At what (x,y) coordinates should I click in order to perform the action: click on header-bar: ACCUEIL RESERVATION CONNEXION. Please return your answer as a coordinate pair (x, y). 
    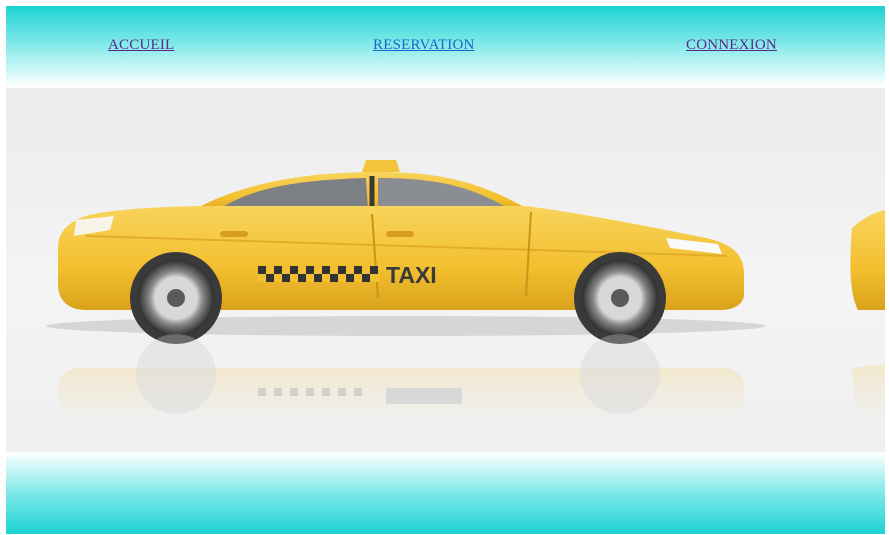
    Looking at the image, I should click on (445, 46).